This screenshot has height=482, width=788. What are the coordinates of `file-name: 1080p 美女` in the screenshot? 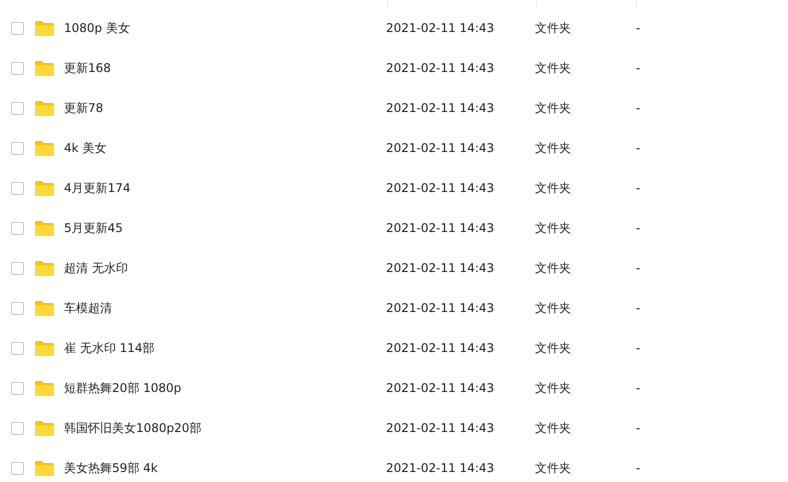 It's located at (97, 28).